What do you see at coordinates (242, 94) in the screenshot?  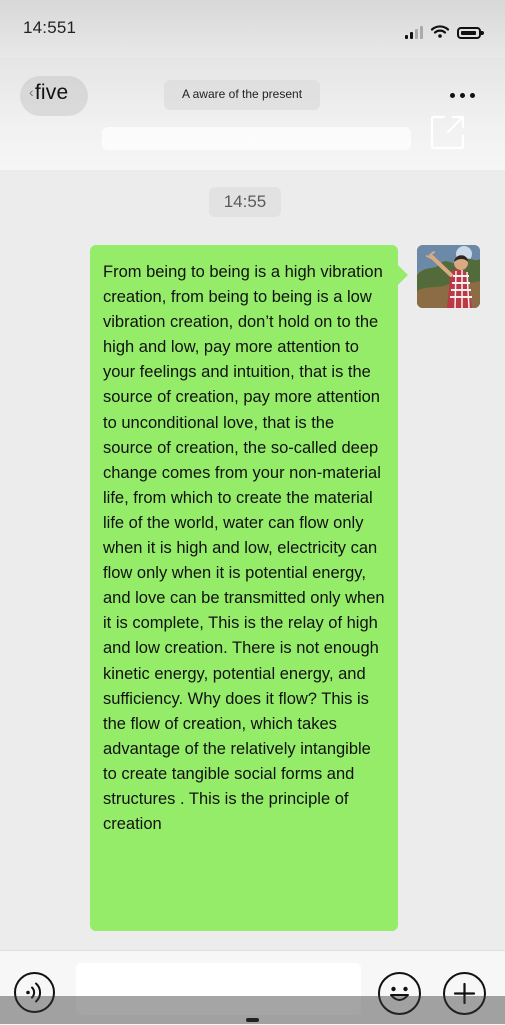 I see `chat-title: A aware of the present` at bounding box center [242, 94].